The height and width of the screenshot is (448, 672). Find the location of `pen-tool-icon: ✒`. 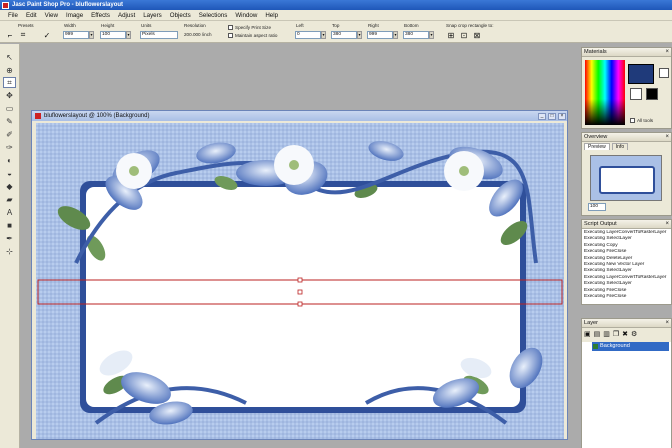

pen-tool-icon: ✒ is located at coordinates (9, 238).